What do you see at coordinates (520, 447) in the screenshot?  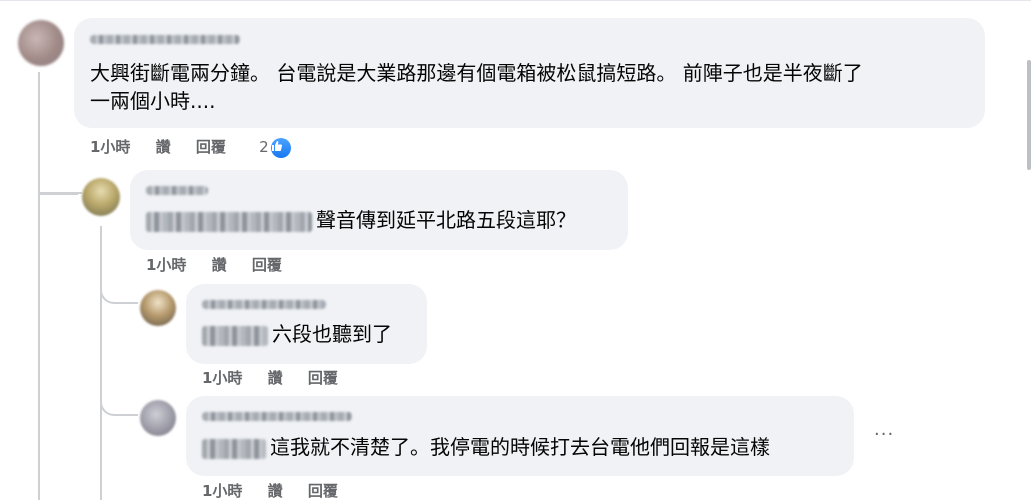 I see `reply-text-body: 這我就不清楚了。我停電的時候打去台電他們回報是這樣` at bounding box center [520, 447].